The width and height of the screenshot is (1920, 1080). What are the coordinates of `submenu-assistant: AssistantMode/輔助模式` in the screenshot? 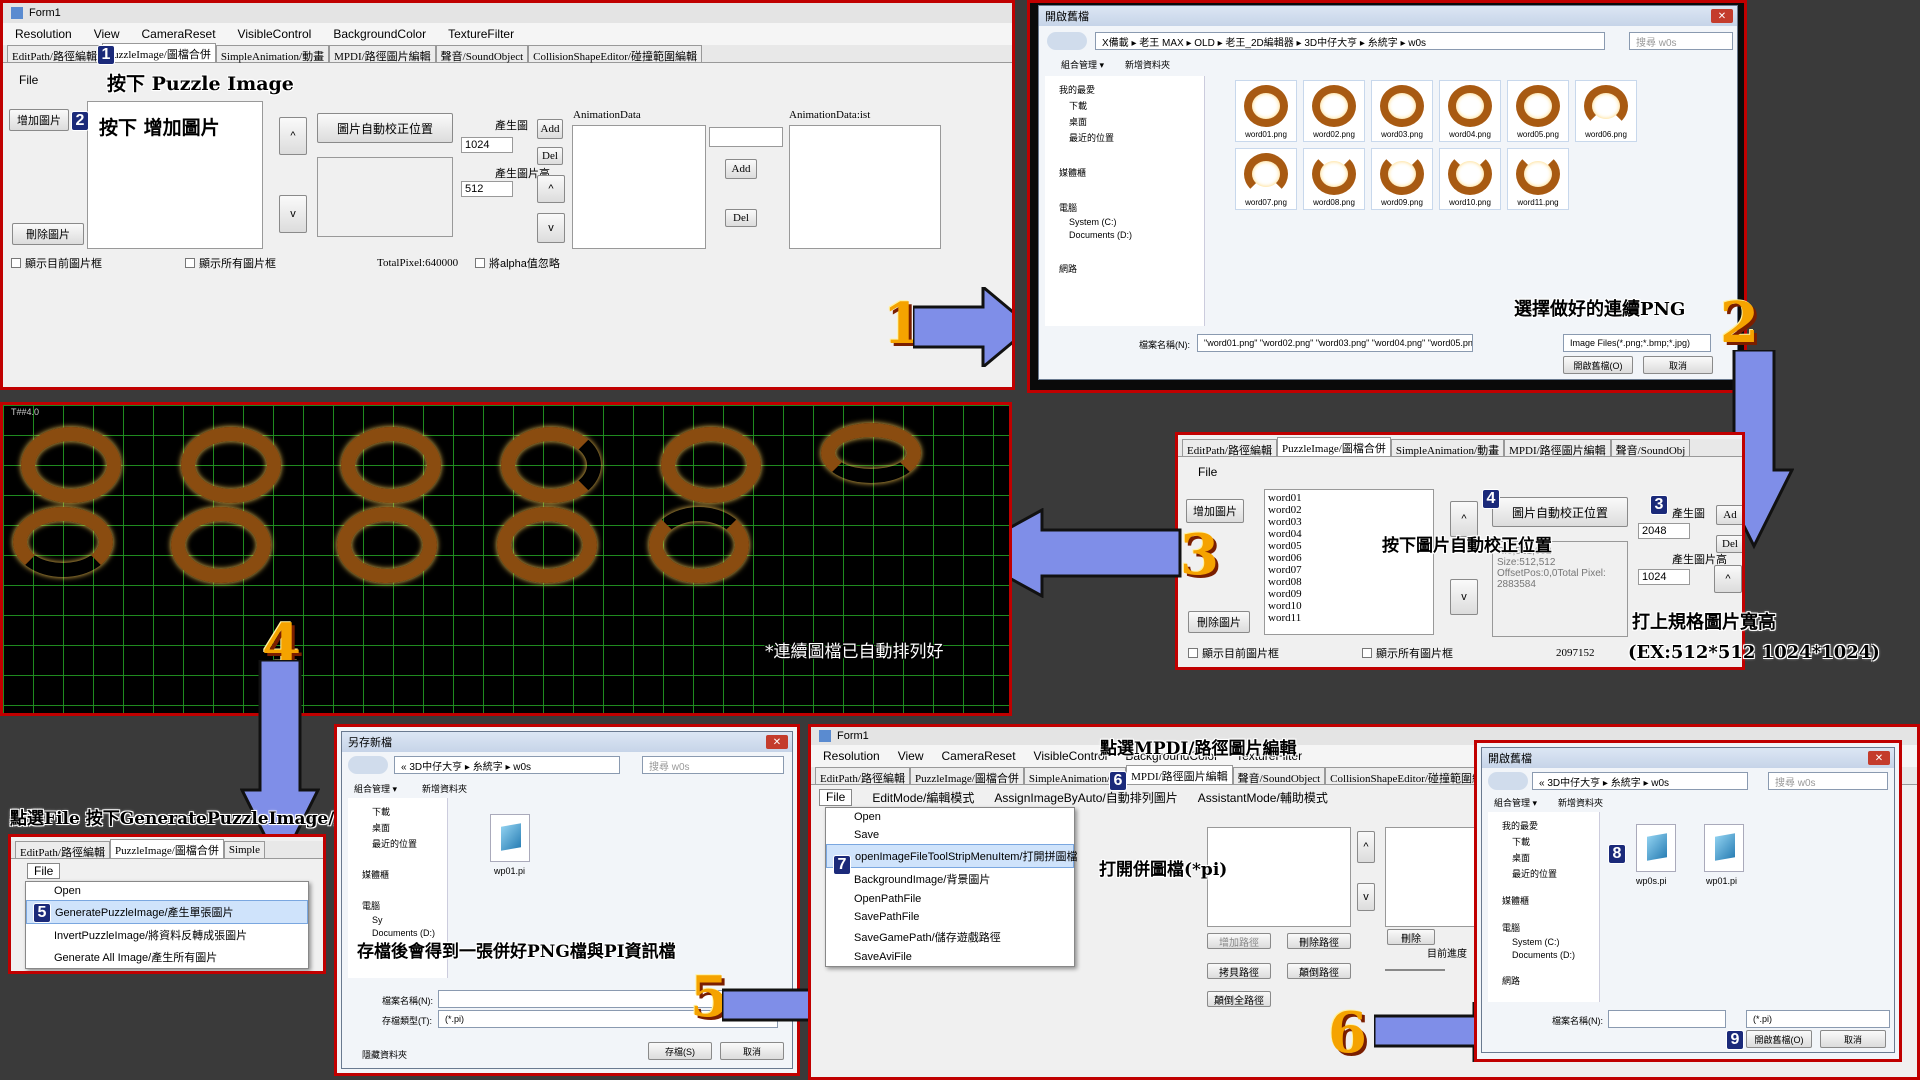 It's located at (1263, 797).